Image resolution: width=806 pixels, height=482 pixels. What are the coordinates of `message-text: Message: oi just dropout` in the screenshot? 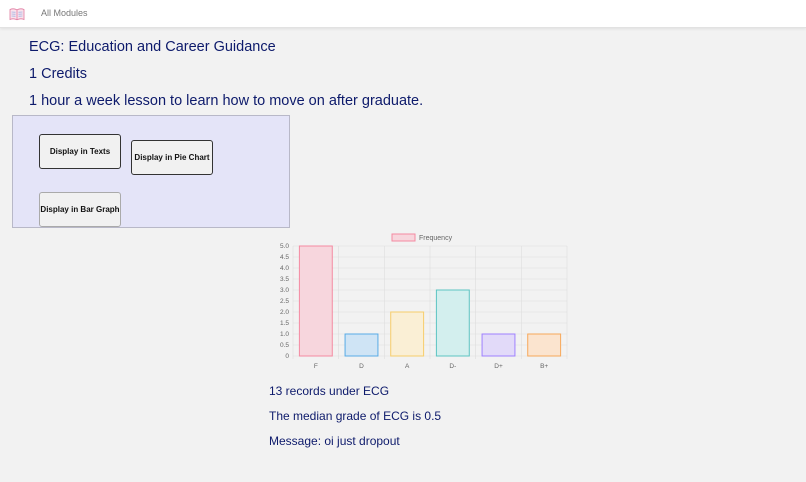 It's located at (334, 441).